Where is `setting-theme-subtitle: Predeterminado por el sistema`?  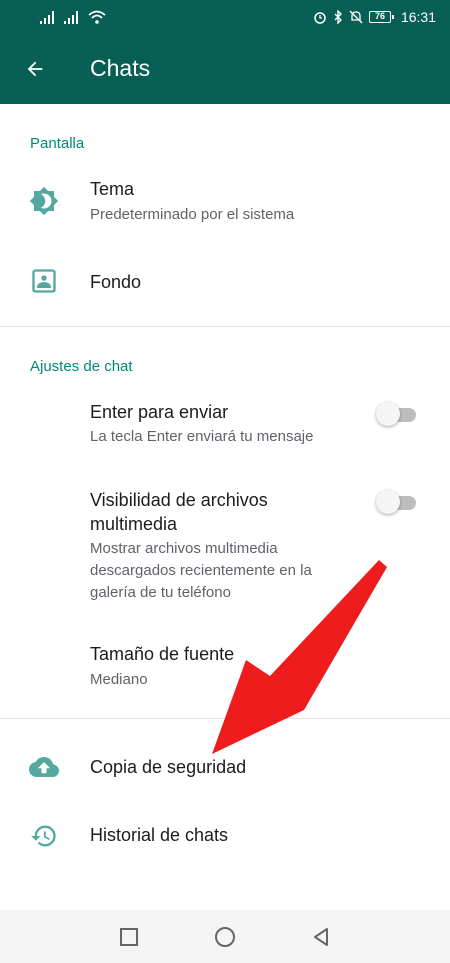 setting-theme-subtitle: Predeterminado por el sistema is located at coordinates (192, 214).